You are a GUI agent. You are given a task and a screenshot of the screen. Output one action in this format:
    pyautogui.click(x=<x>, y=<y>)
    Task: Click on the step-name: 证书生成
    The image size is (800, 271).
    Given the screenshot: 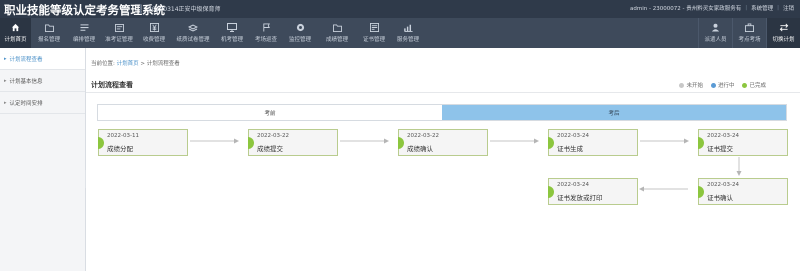 What is the action you would take?
    pyautogui.click(x=570, y=149)
    